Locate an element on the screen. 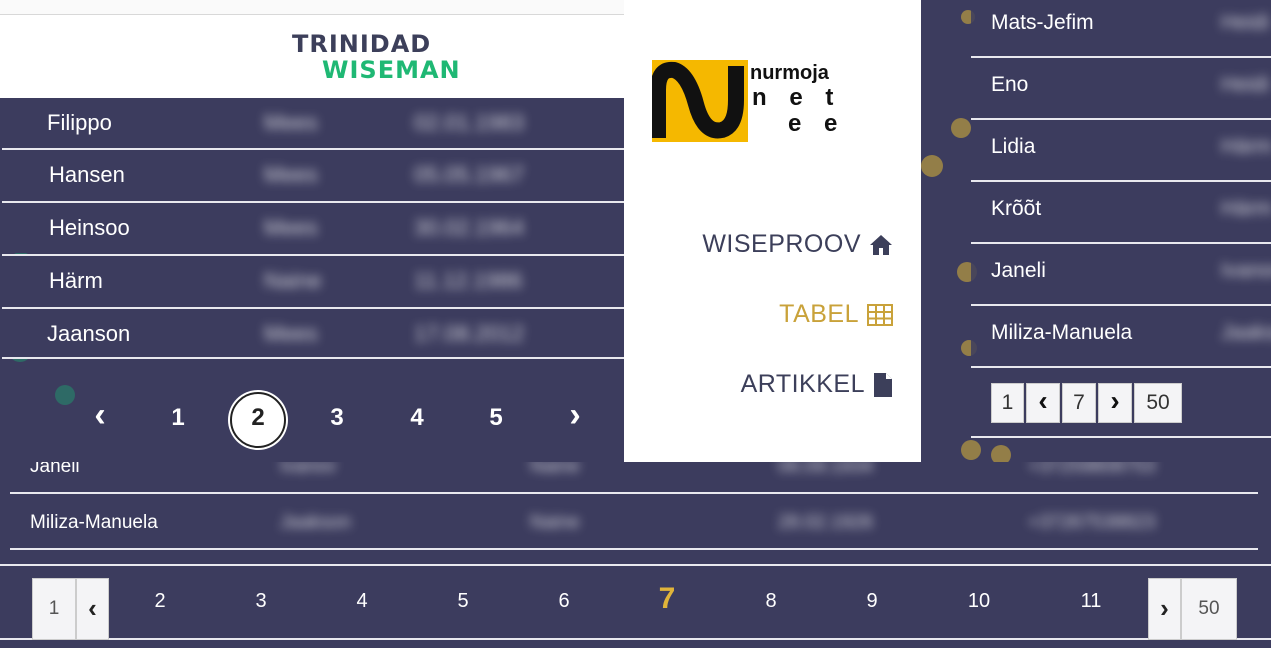 This screenshot has width=1271, height=648. table-row: Miliza-Manuela Jaakson is located at coordinates (1121, 337).